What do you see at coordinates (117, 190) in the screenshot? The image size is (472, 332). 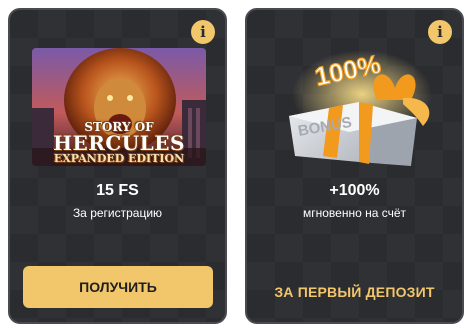 I see `bonus-amount: 15 FS` at bounding box center [117, 190].